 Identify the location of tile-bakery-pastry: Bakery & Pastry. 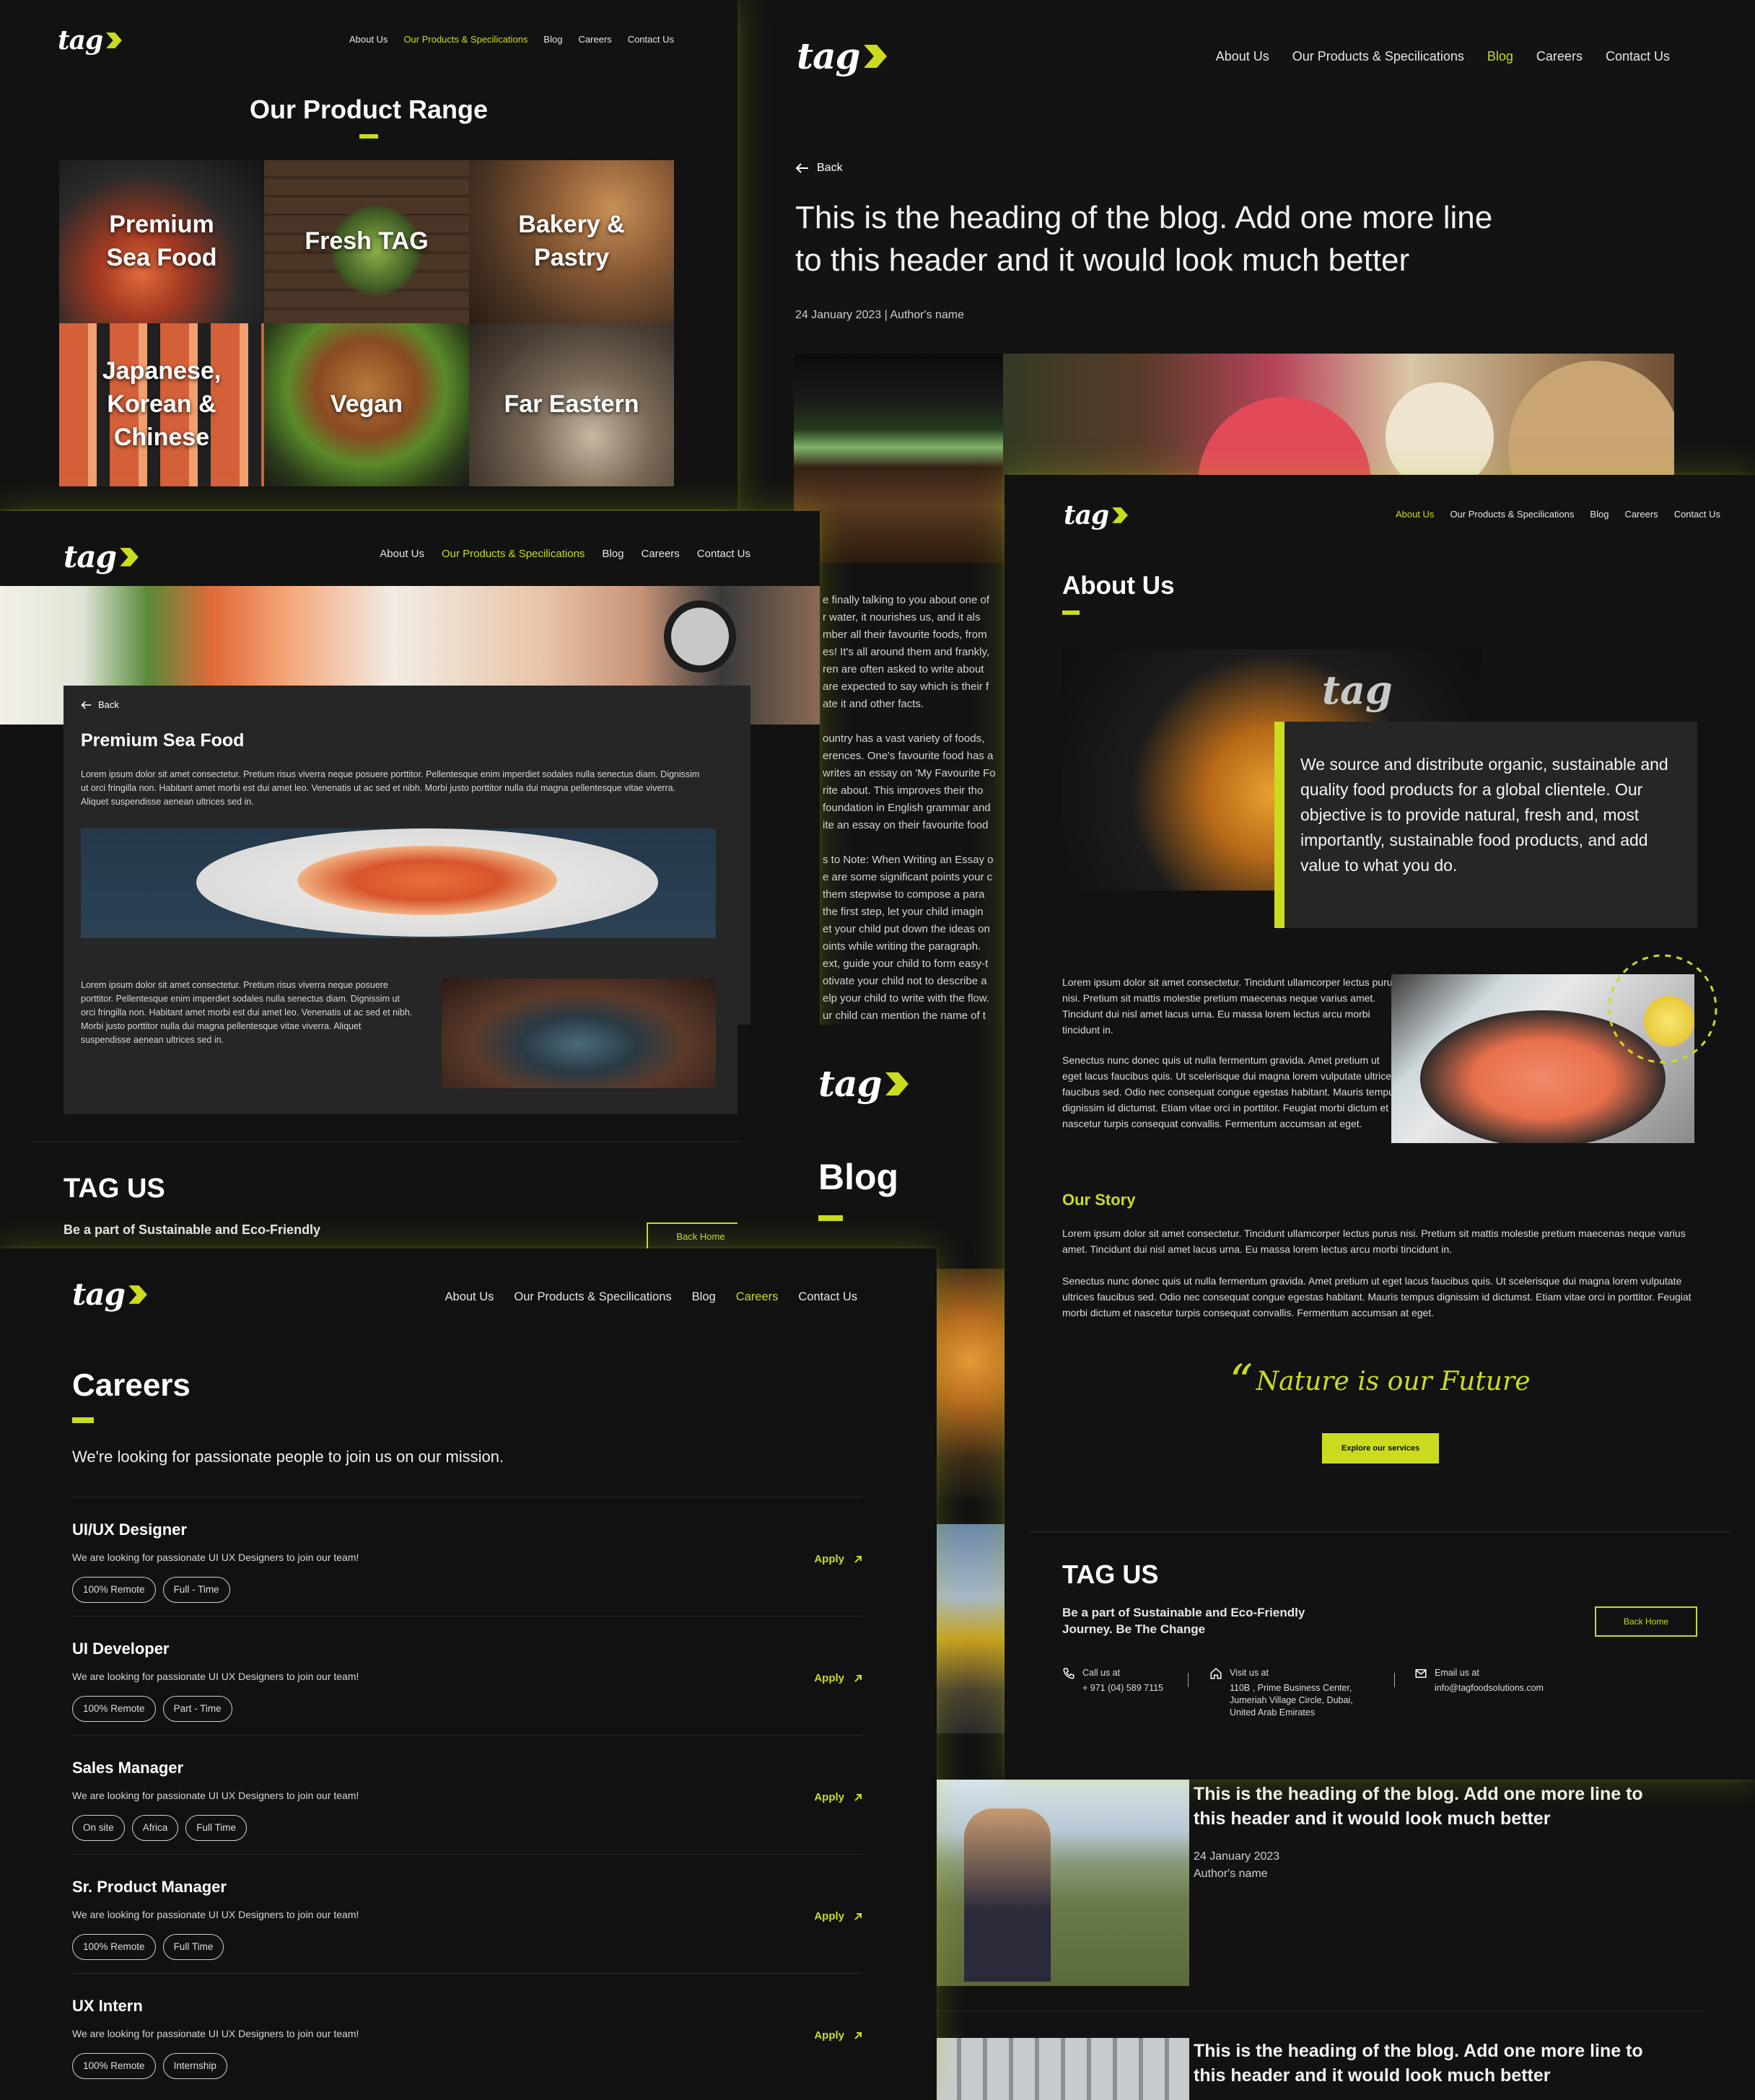
(571, 241).